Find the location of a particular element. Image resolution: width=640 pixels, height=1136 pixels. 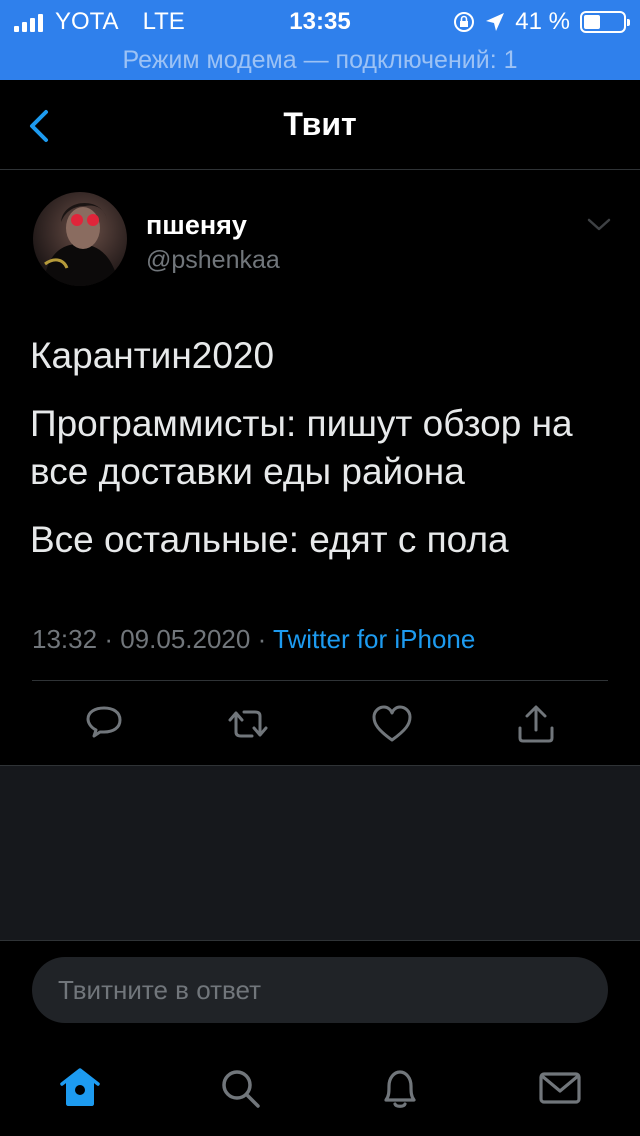

nav-bar: Твит is located at coordinates (320, 125).